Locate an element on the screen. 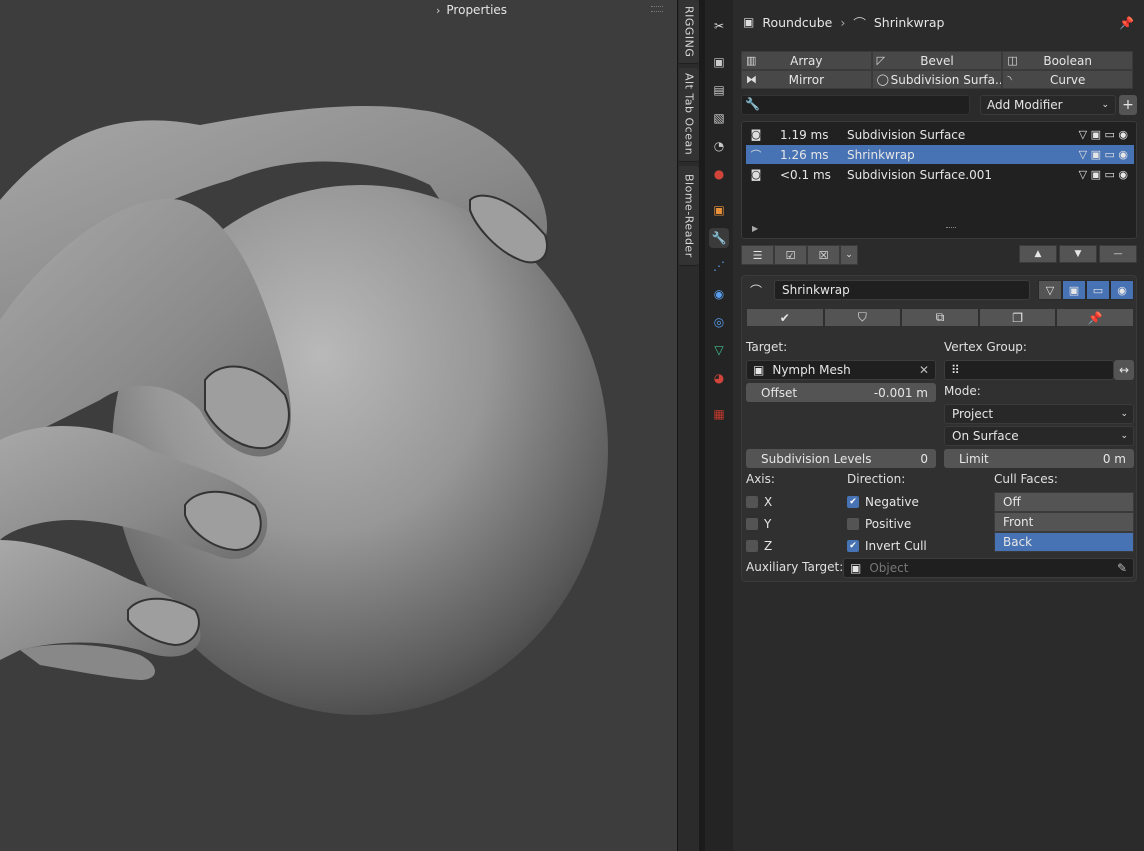 This screenshot has width=1144, height=851. cull-option-back: Back is located at coordinates (1064, 542).